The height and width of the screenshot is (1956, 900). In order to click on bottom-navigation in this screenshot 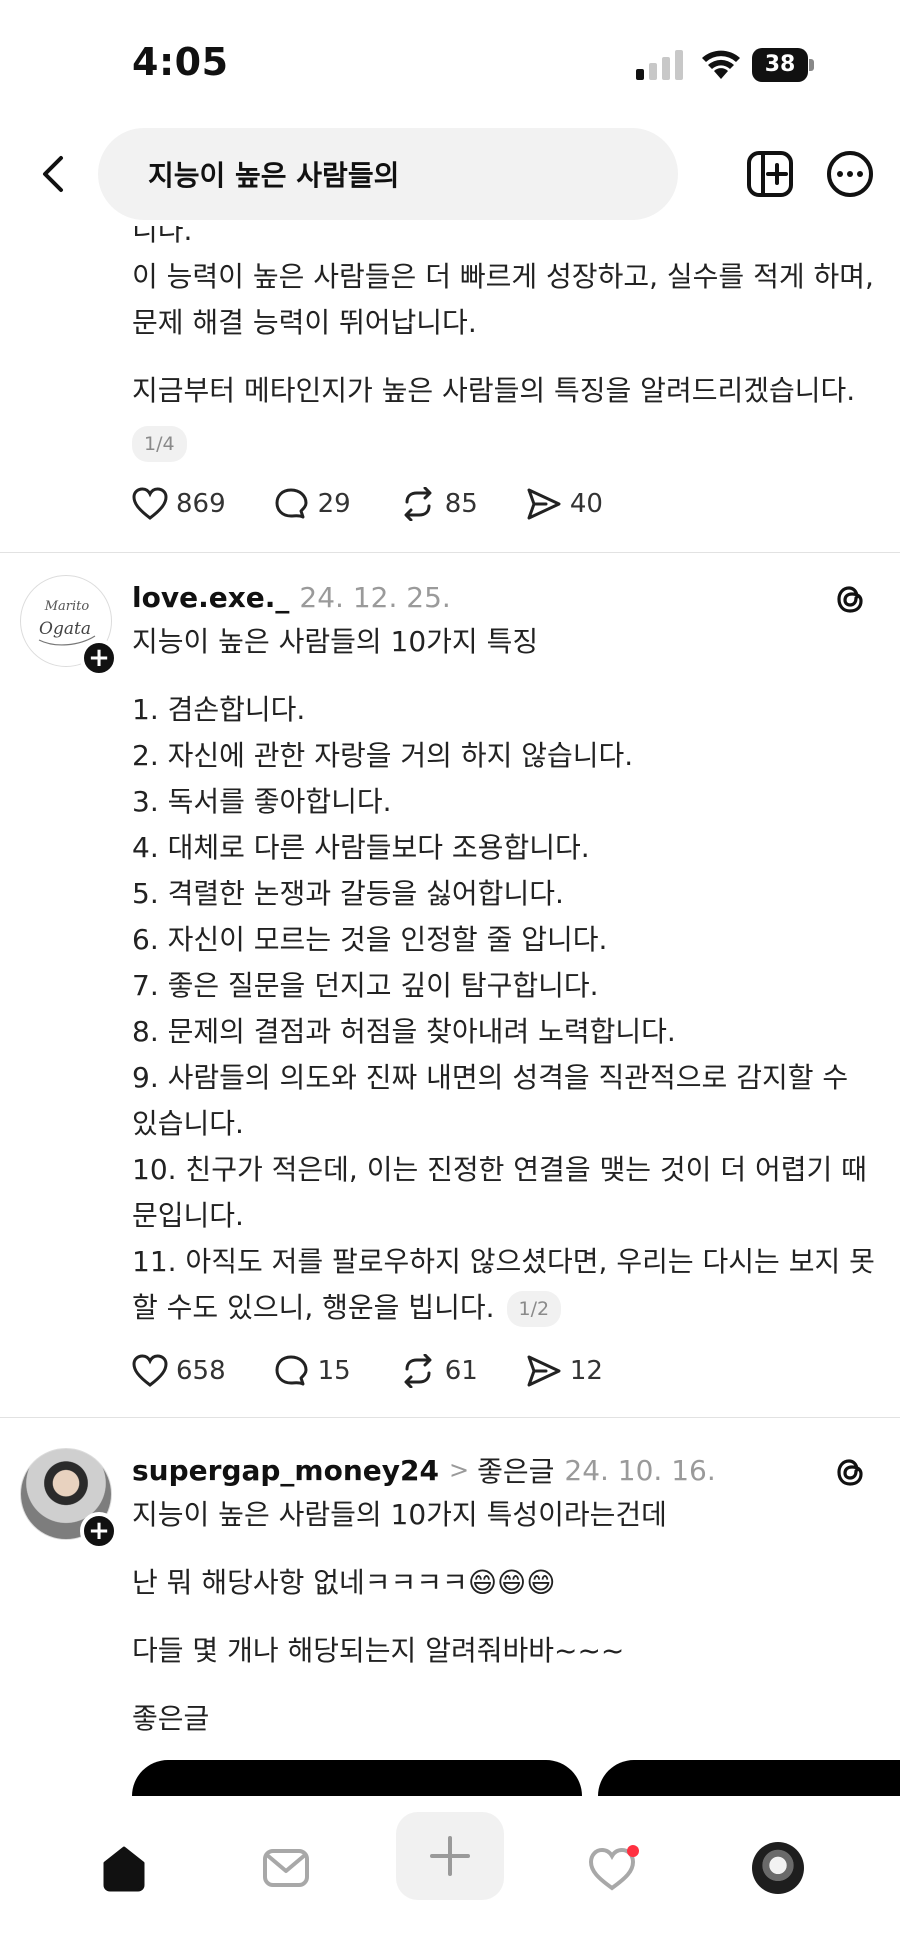, I will do `click(450, 1876)`.